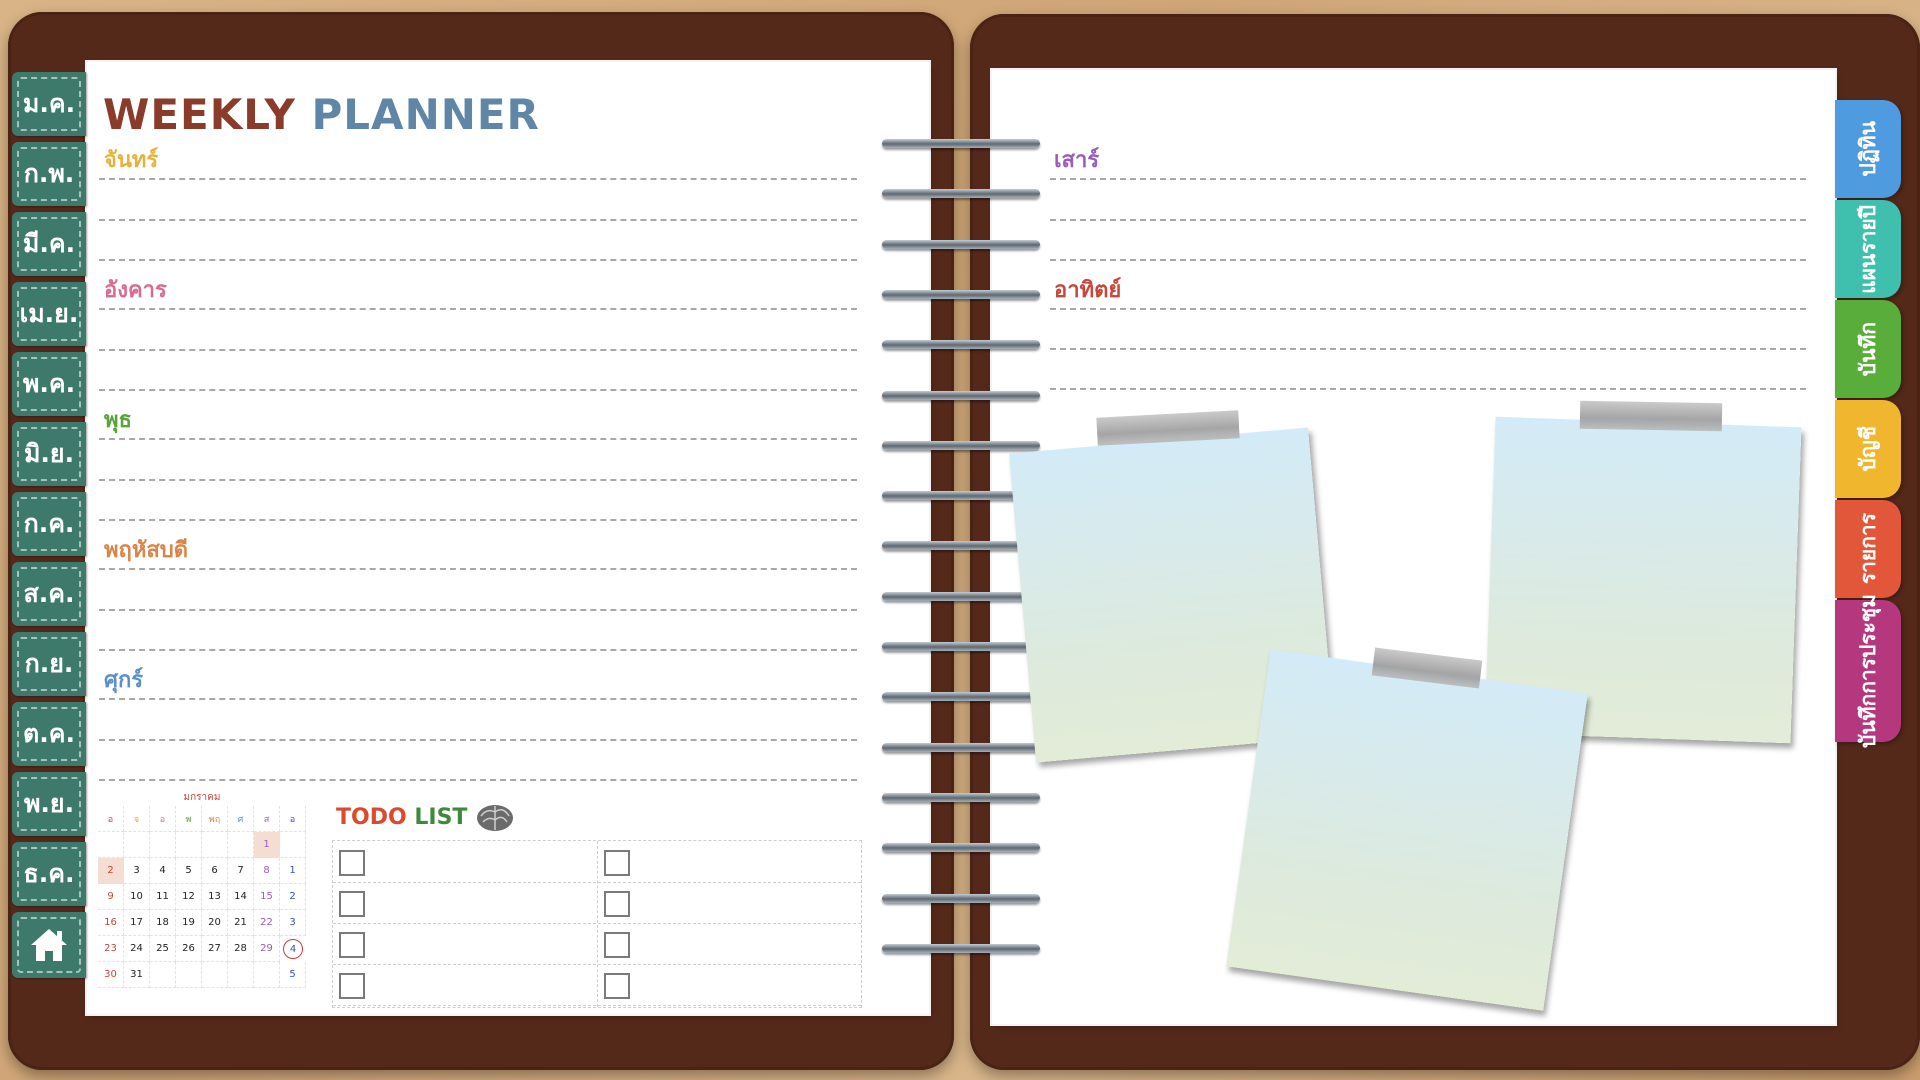 The image size is (1920, 1080). I want to click on month-tab-label: มี.ค., so click(49, 243).